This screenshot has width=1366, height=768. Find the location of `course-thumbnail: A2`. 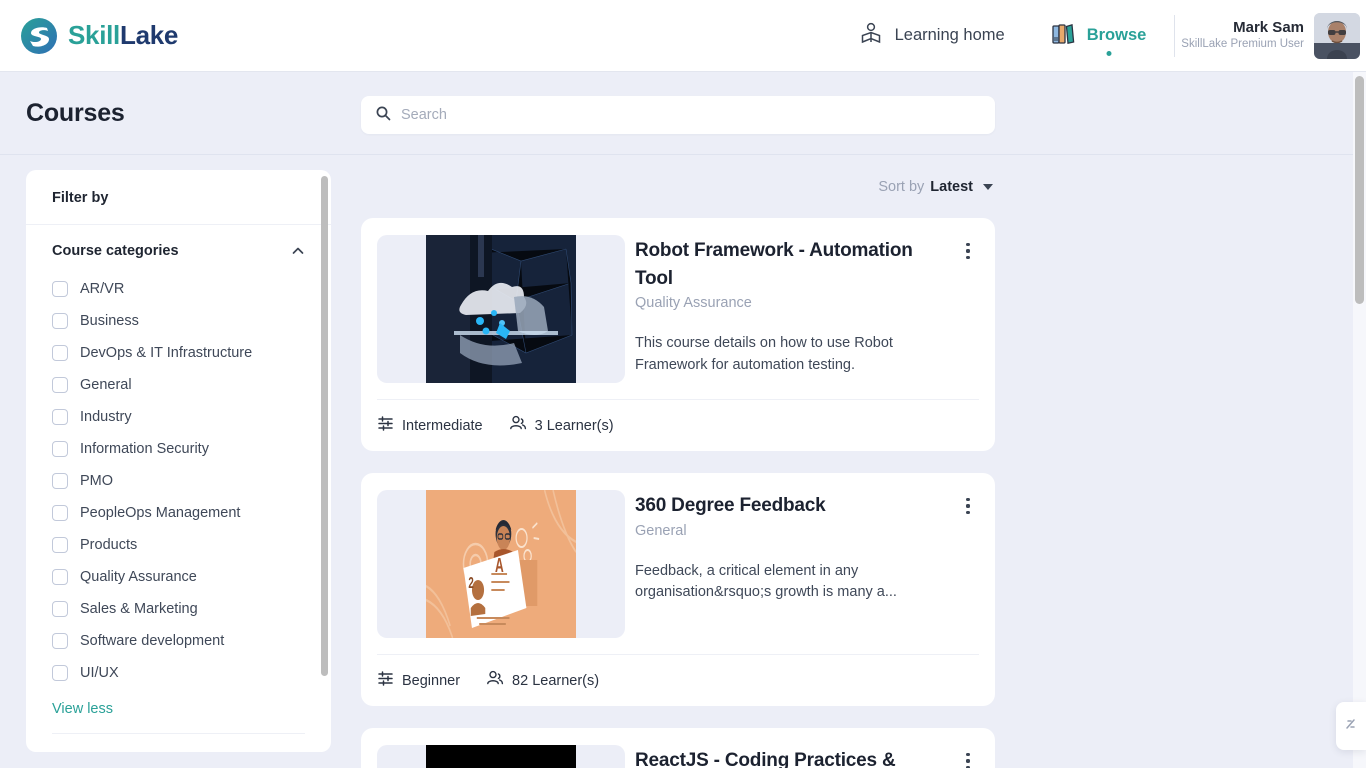

course-thumbnail: A2 is located at coordinates (501, 564).